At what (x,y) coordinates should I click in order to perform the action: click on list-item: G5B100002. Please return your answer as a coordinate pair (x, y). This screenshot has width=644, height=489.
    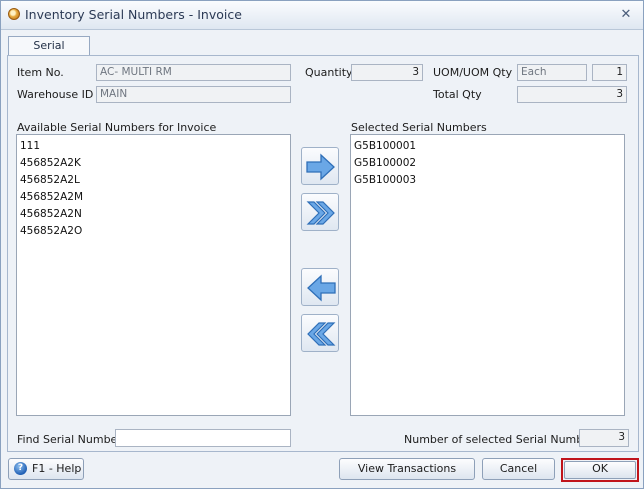
    Looking at the image, I should click on (487, 163).